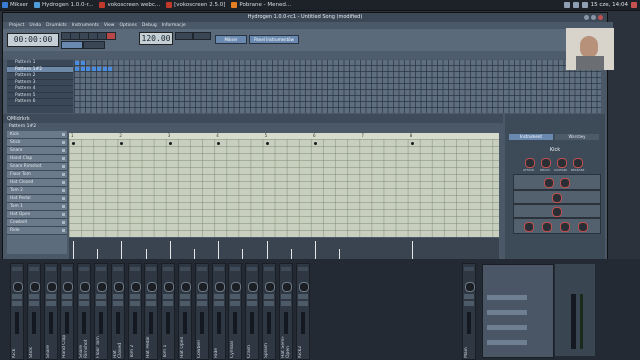 This screenshot has width=640, height=360. I want to click on instrument-row: Tom 1, so click(37, 207).